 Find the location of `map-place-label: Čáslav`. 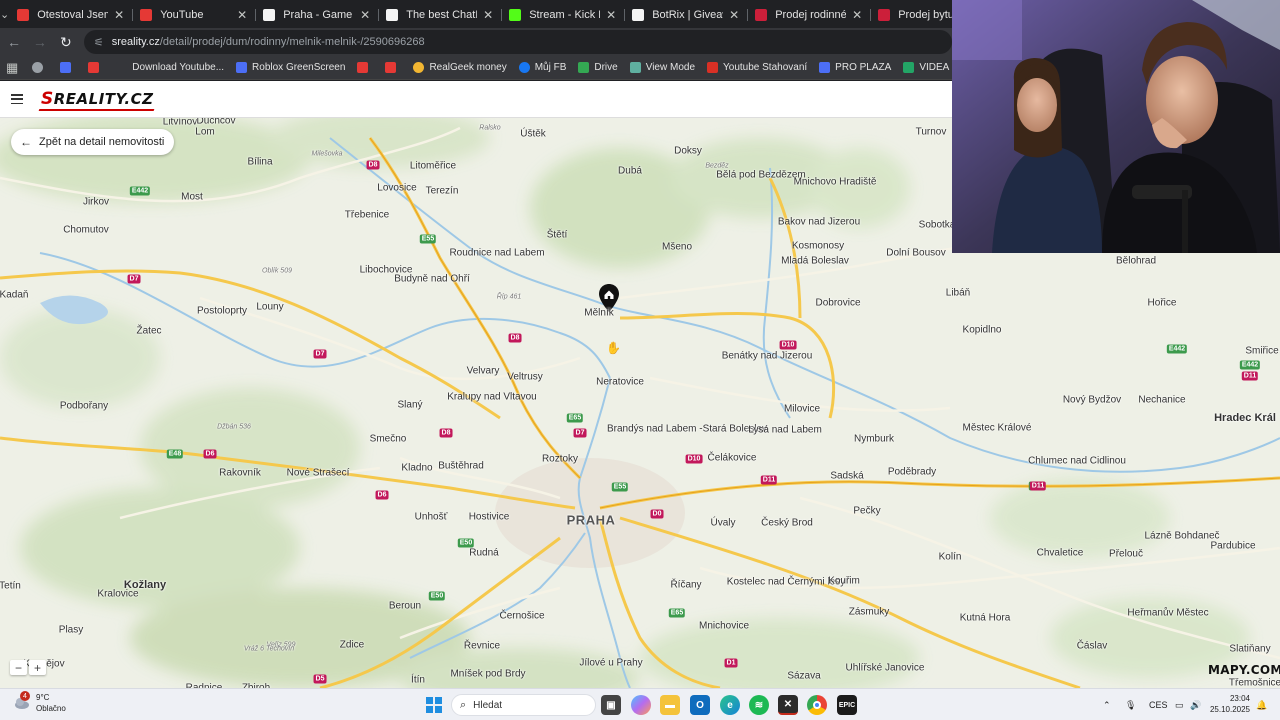

map-place-label: Čáslav is located at coordinates (1092, 646).